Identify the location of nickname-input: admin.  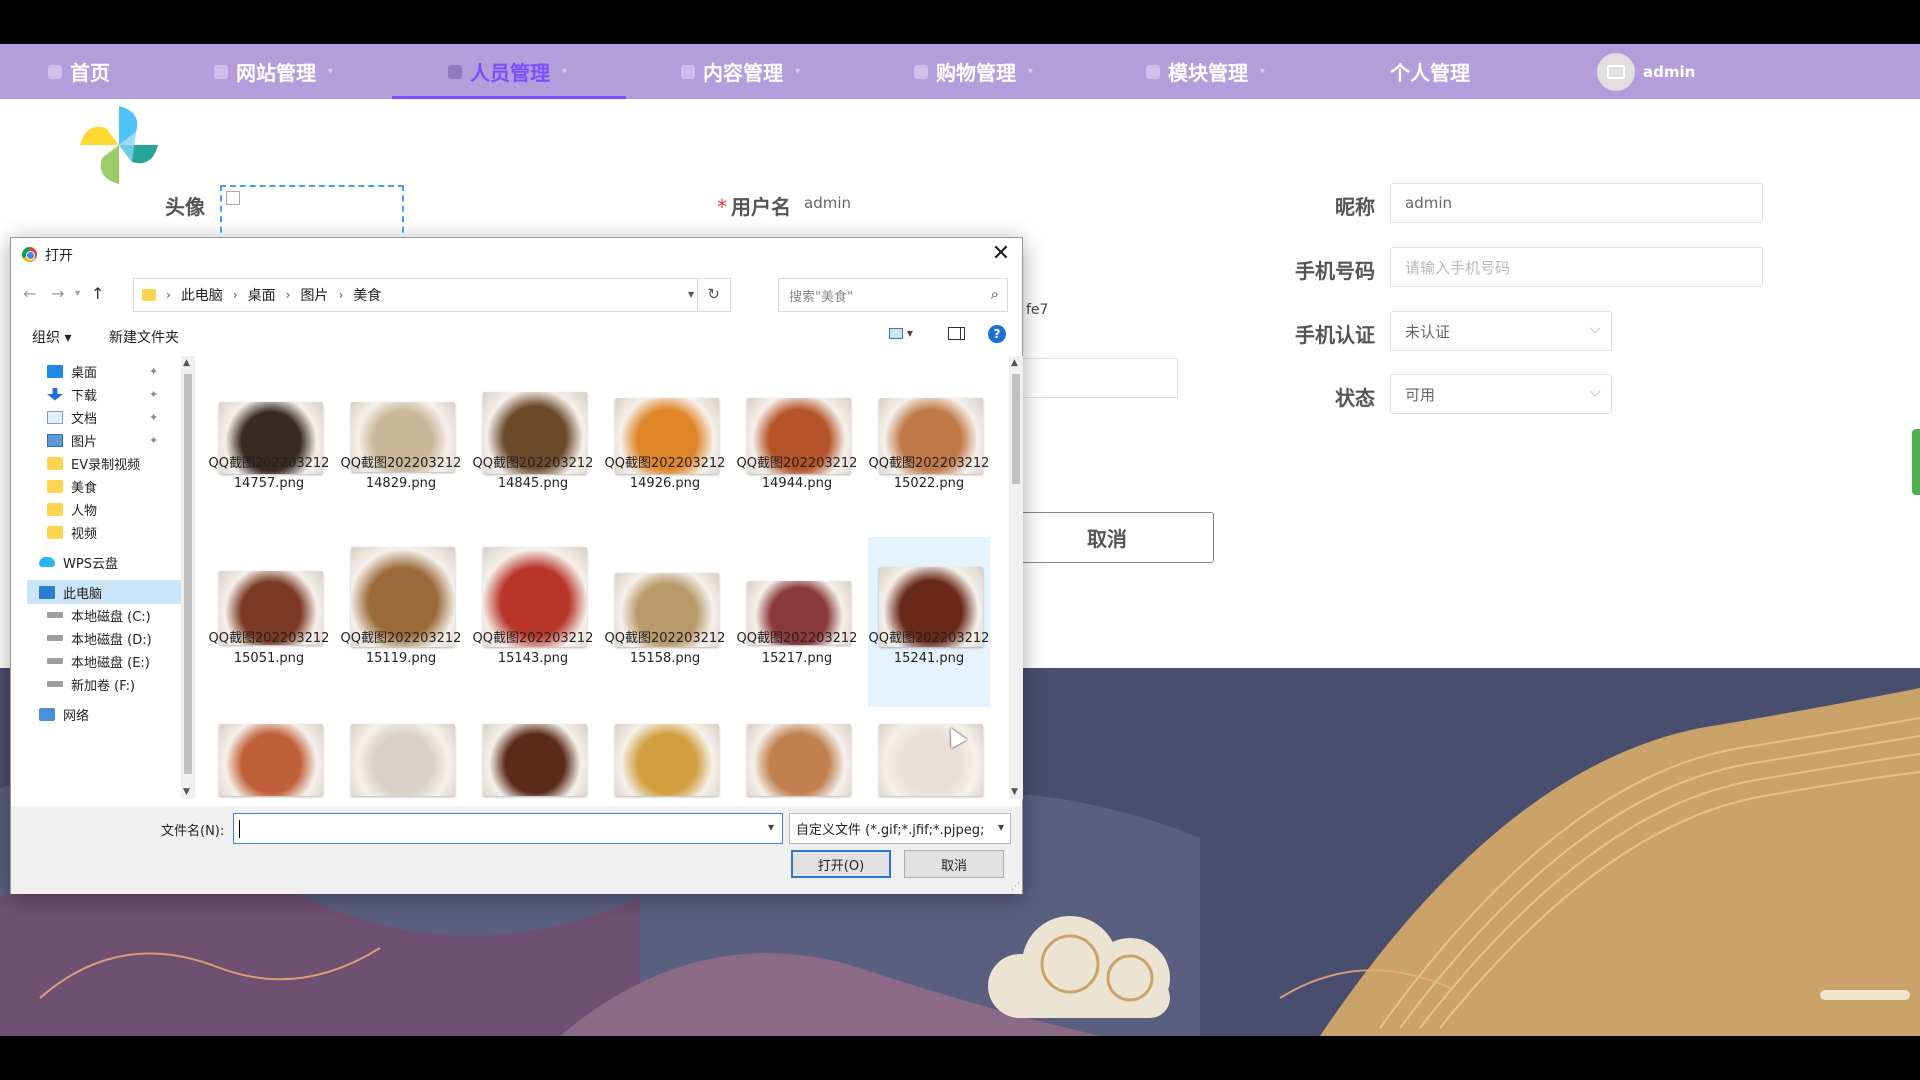
(1576, 203).